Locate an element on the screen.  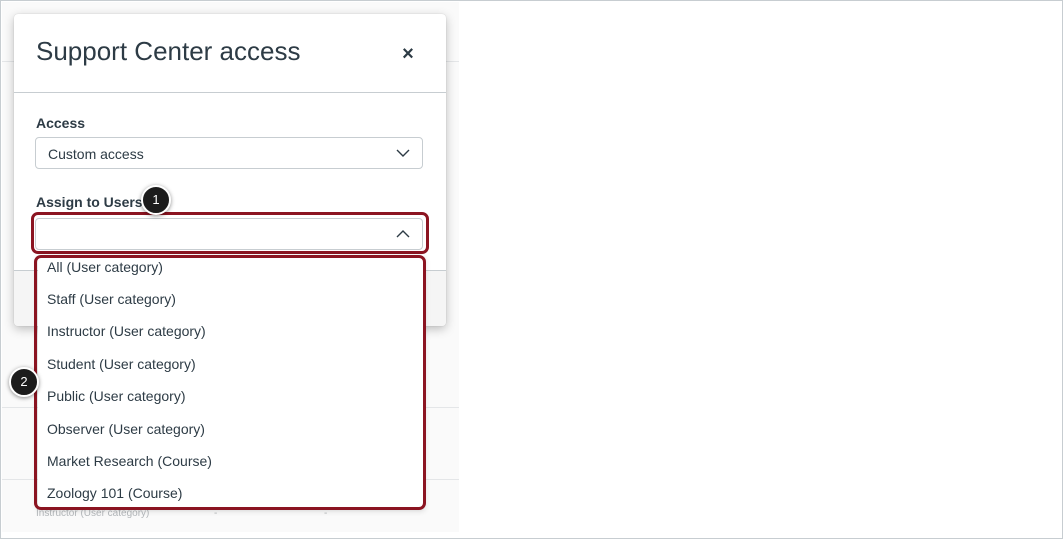
access-label: Access is located at coordinates (61, 123).